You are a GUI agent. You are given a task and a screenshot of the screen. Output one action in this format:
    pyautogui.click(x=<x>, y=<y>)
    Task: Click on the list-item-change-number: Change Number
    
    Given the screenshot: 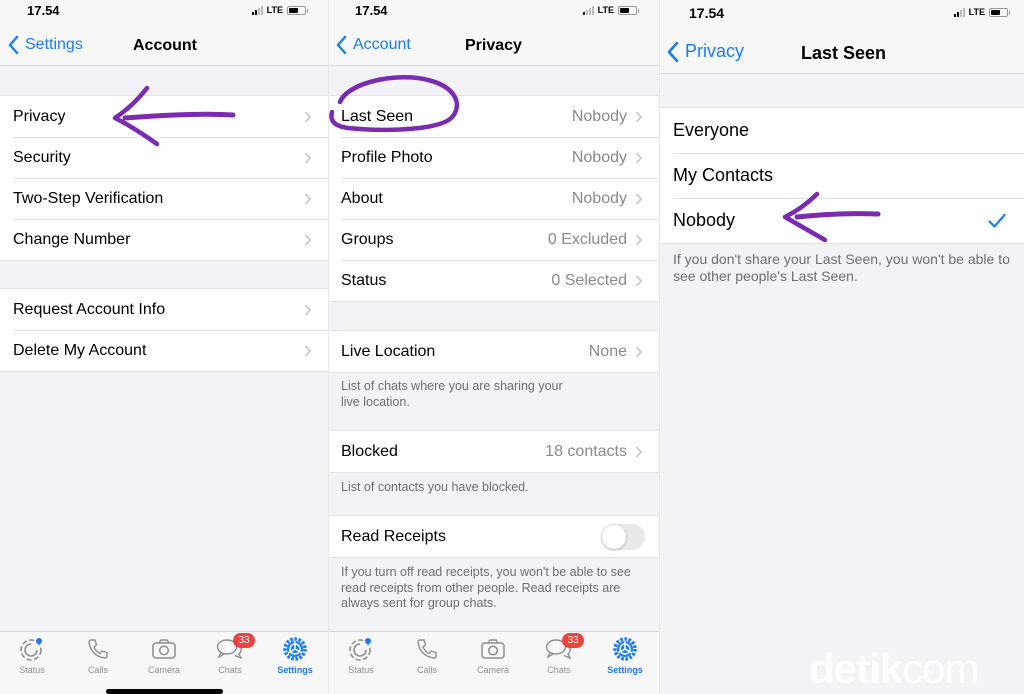 What is the action you would take?
    pyautogui.click(x=164, y=239)
    